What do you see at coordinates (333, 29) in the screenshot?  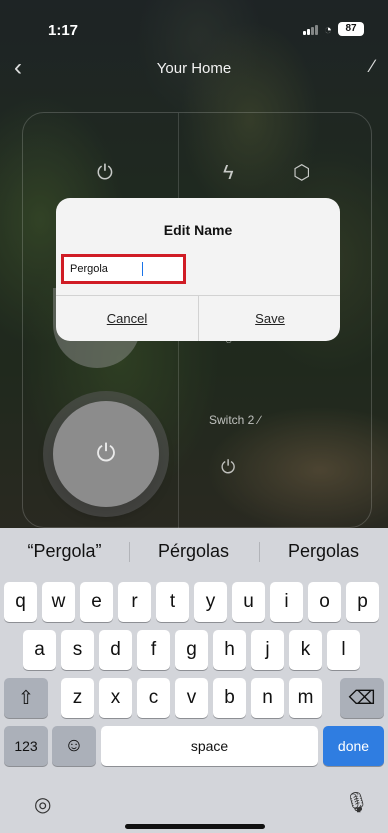 I see `status-icons: ◔ 87` at bounding box center [333, 29].